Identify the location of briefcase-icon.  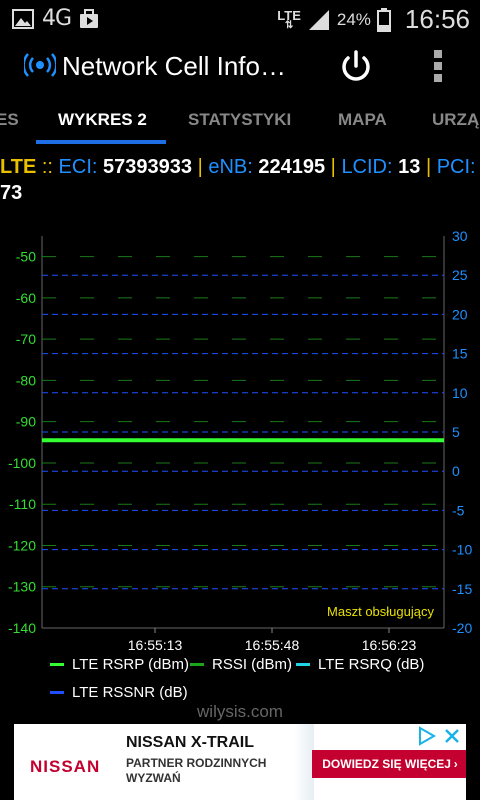
(89, 18).